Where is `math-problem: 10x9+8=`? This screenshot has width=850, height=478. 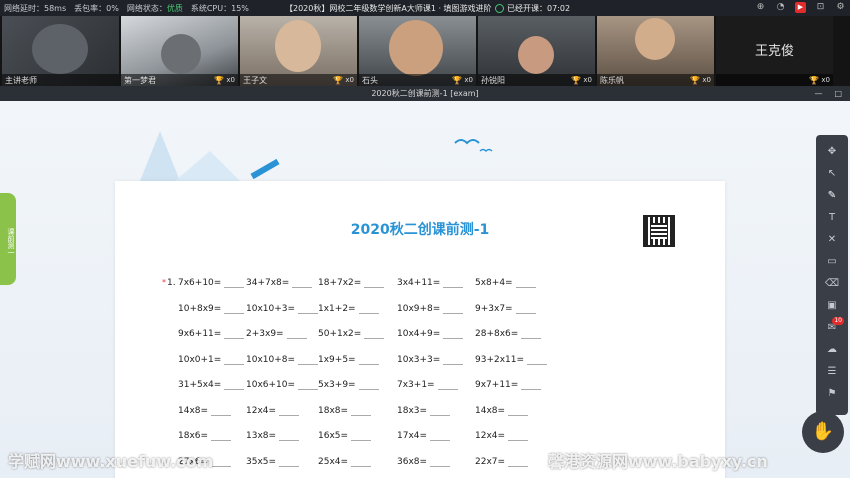
math-problem: 10x9+8= is located at coordinates (430, 309).